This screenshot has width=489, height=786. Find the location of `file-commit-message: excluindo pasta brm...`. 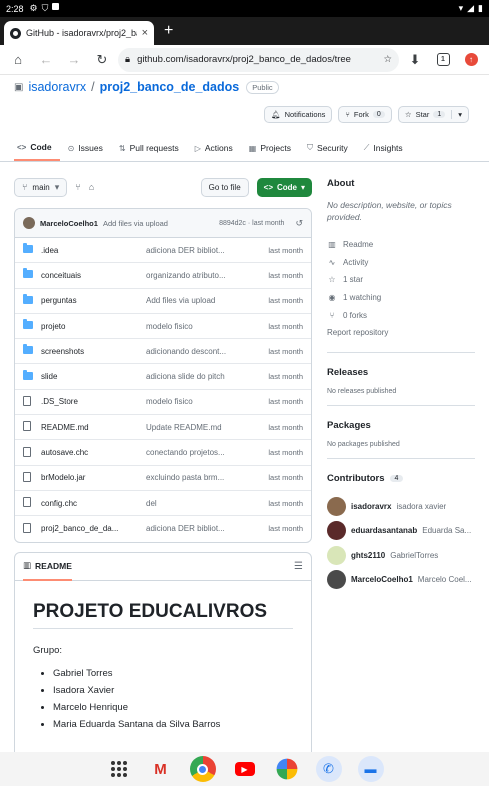

file-commit-message: excluindo pasta brm... is located at coordinates (203, 477).